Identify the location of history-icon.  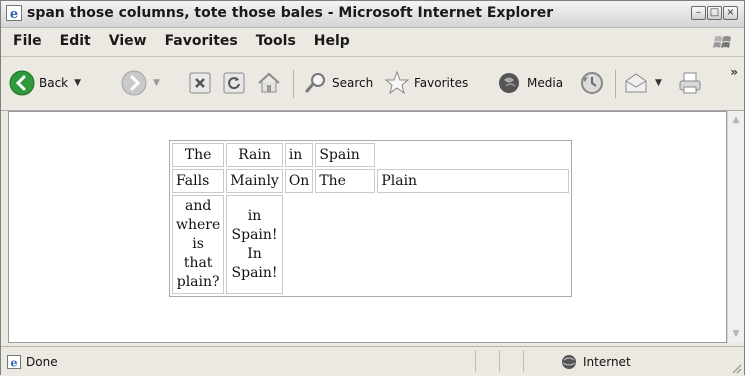
(592, 83).